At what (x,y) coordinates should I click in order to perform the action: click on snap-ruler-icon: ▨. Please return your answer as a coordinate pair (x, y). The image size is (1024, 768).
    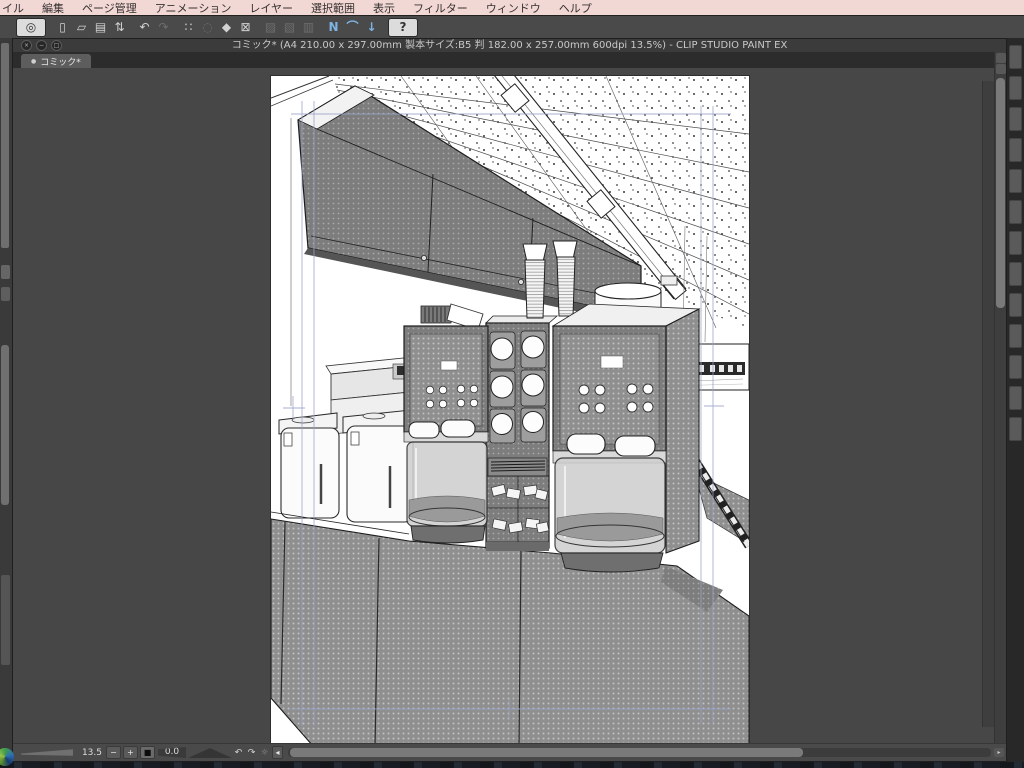
    Looking at the image, I should click on (270, 27).